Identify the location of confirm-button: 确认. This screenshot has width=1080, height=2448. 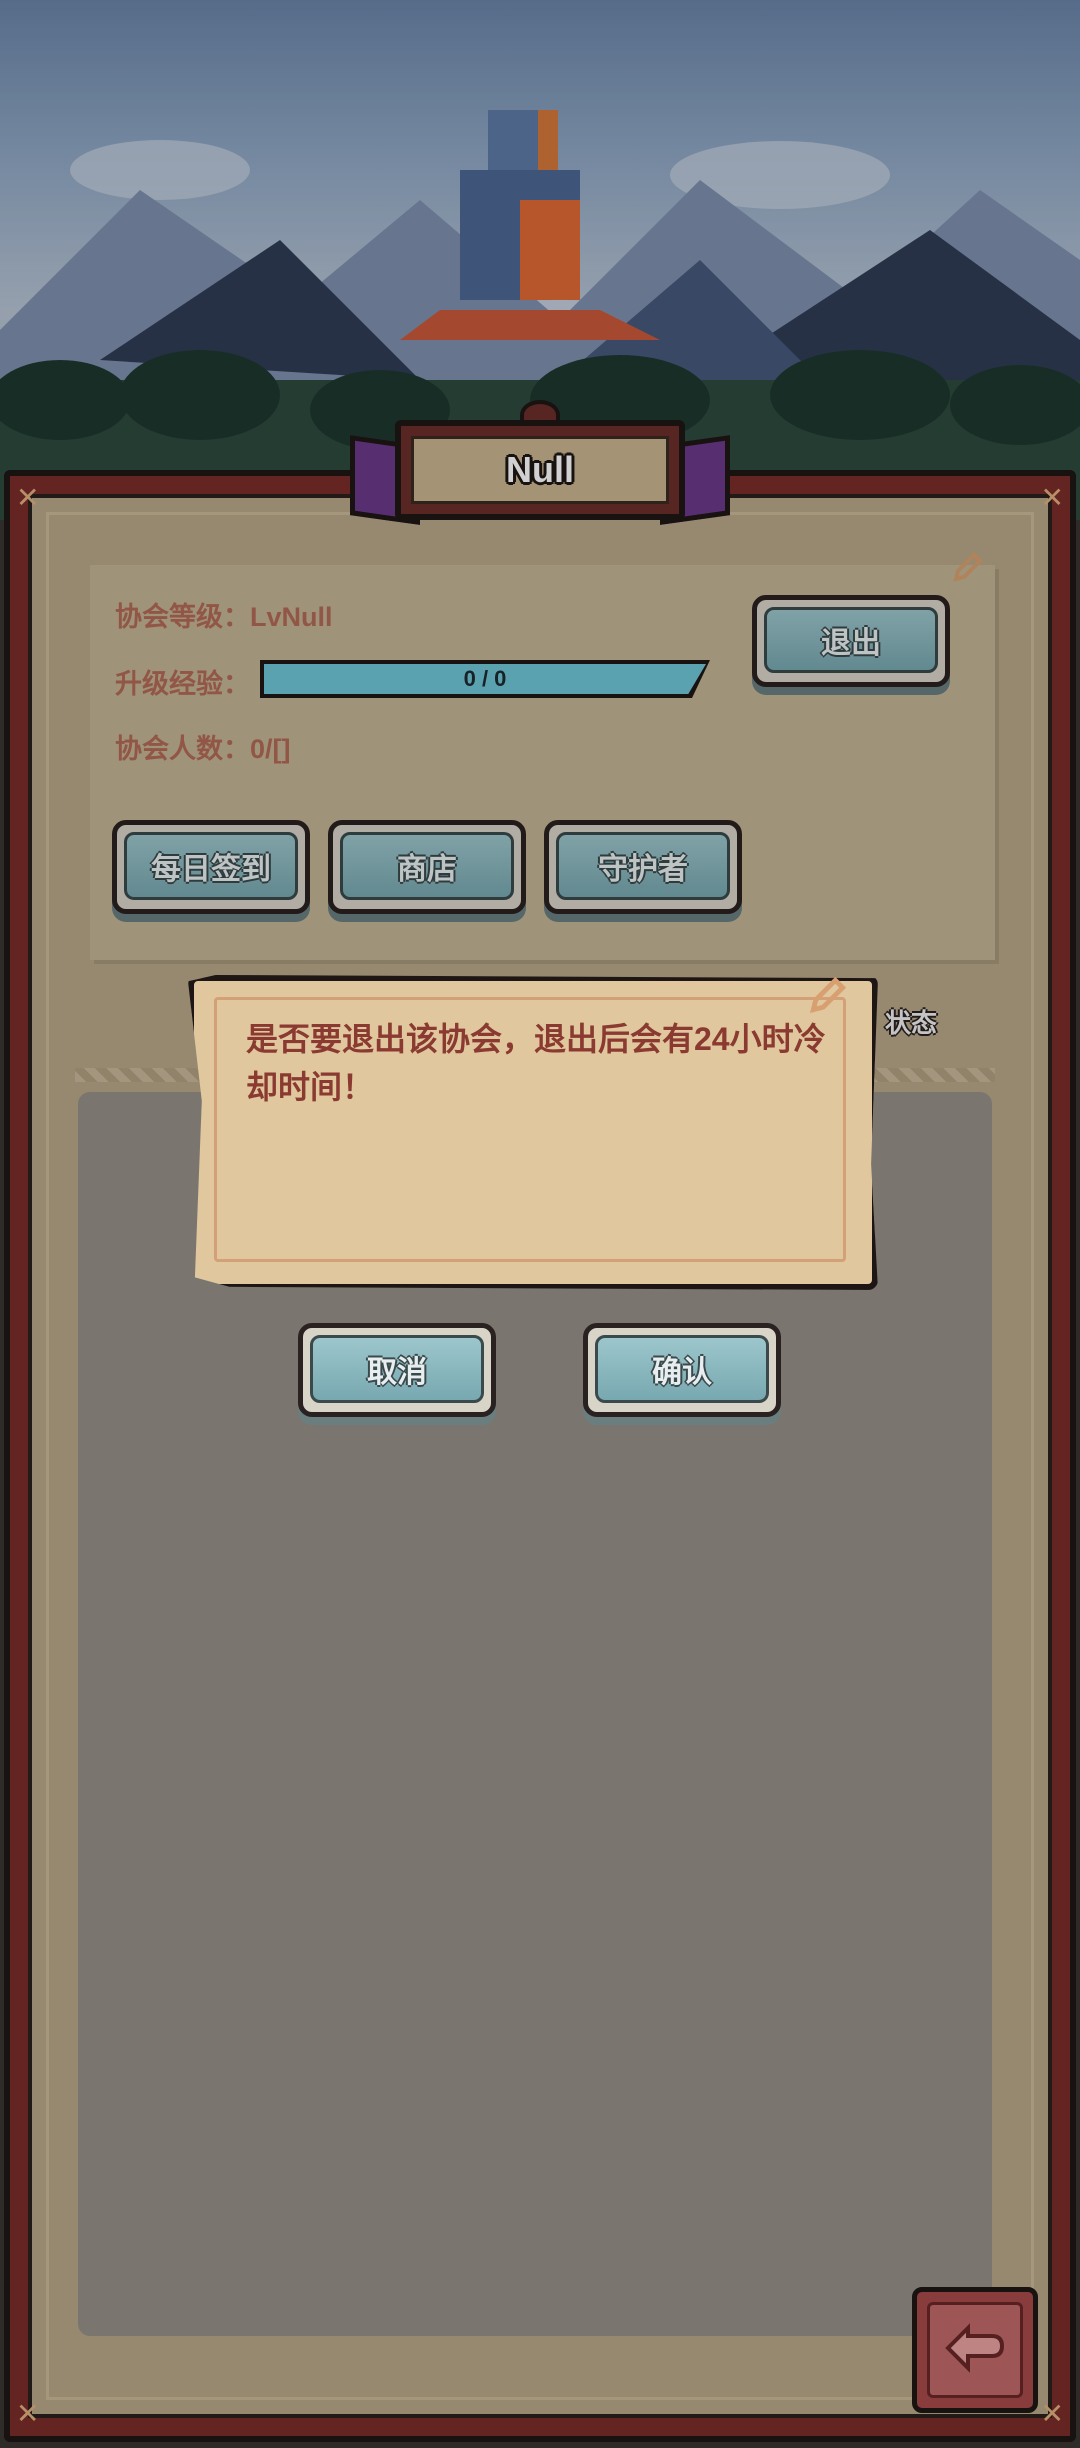
(682, 1370).